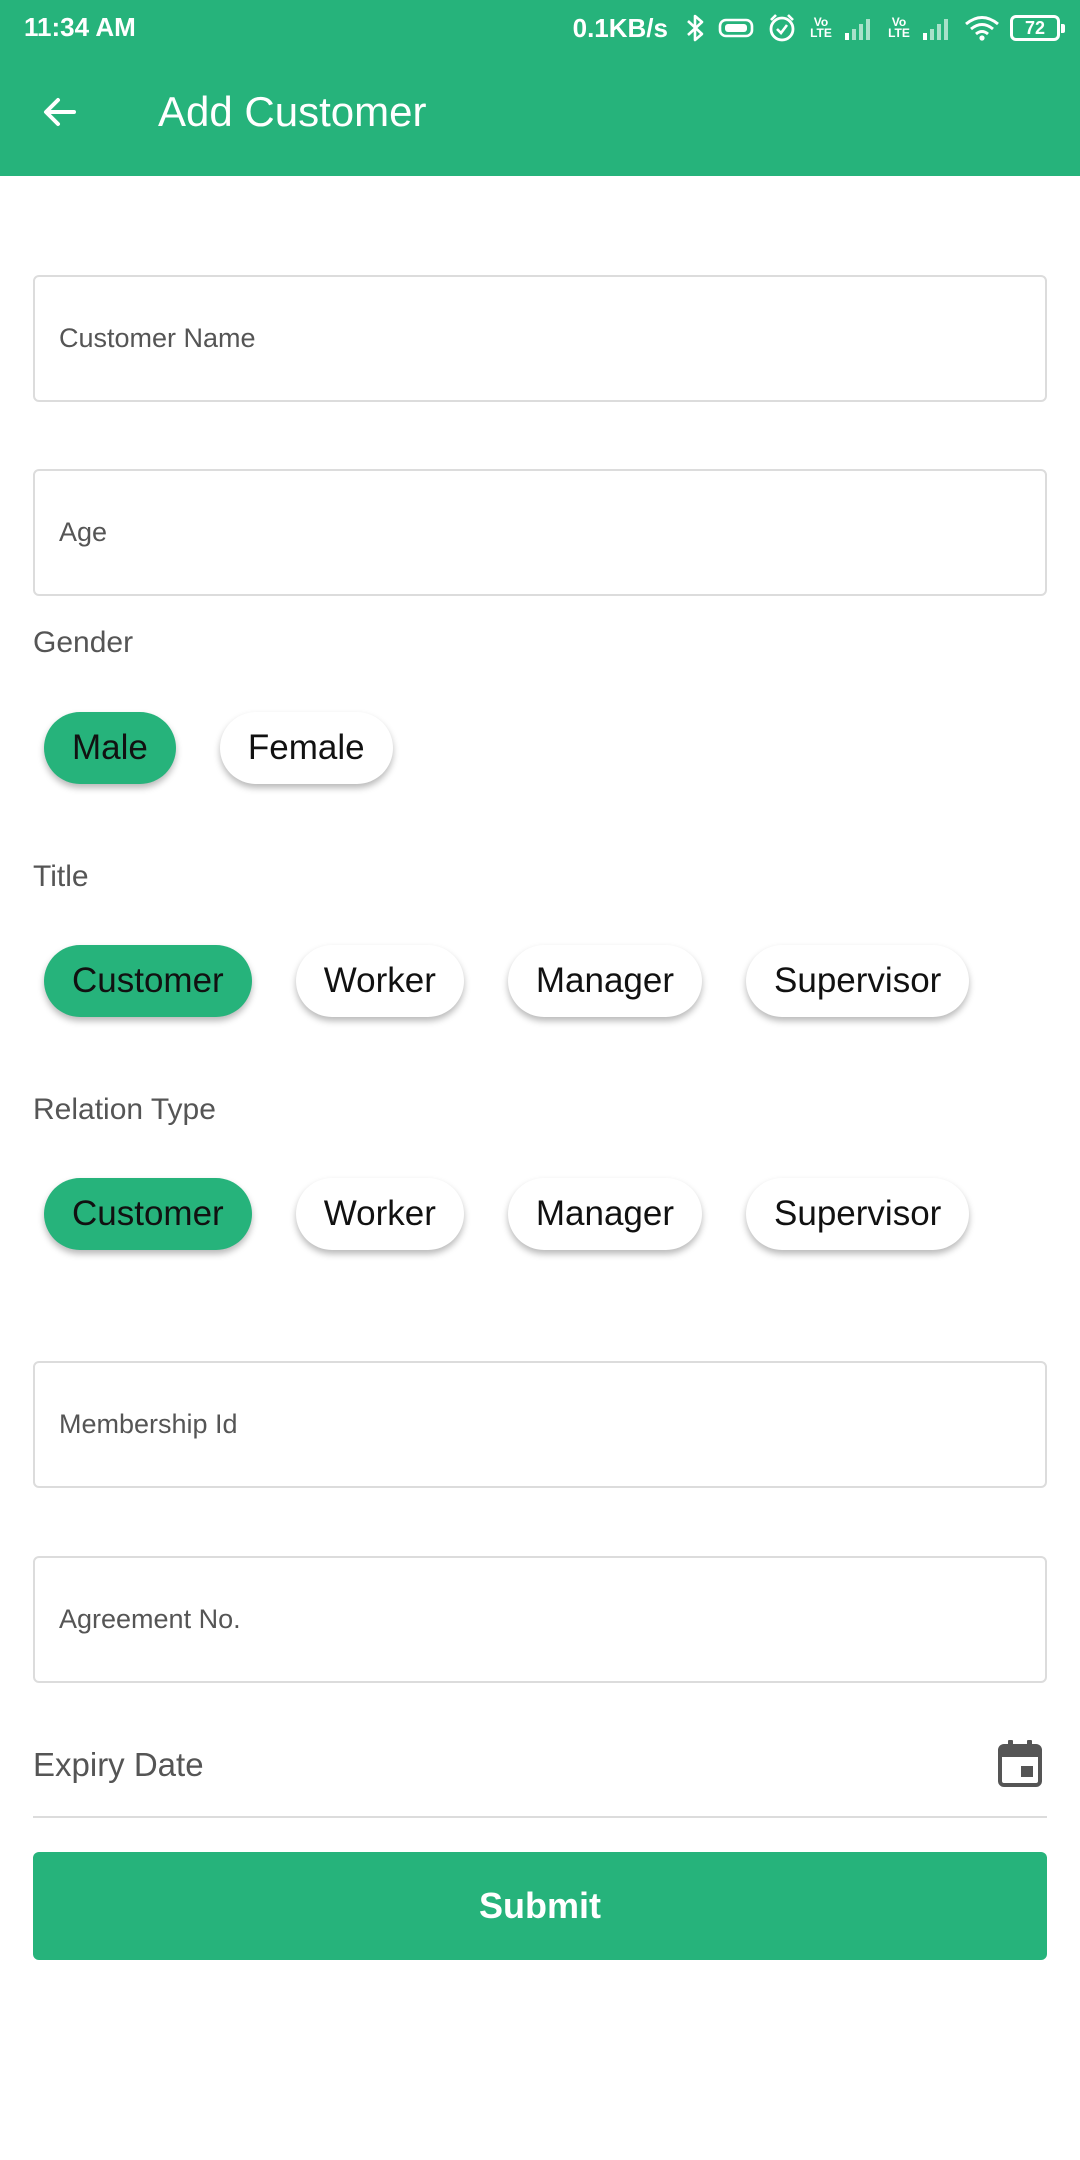  I want to click on page-title: Add Customer, so click(292, 111).